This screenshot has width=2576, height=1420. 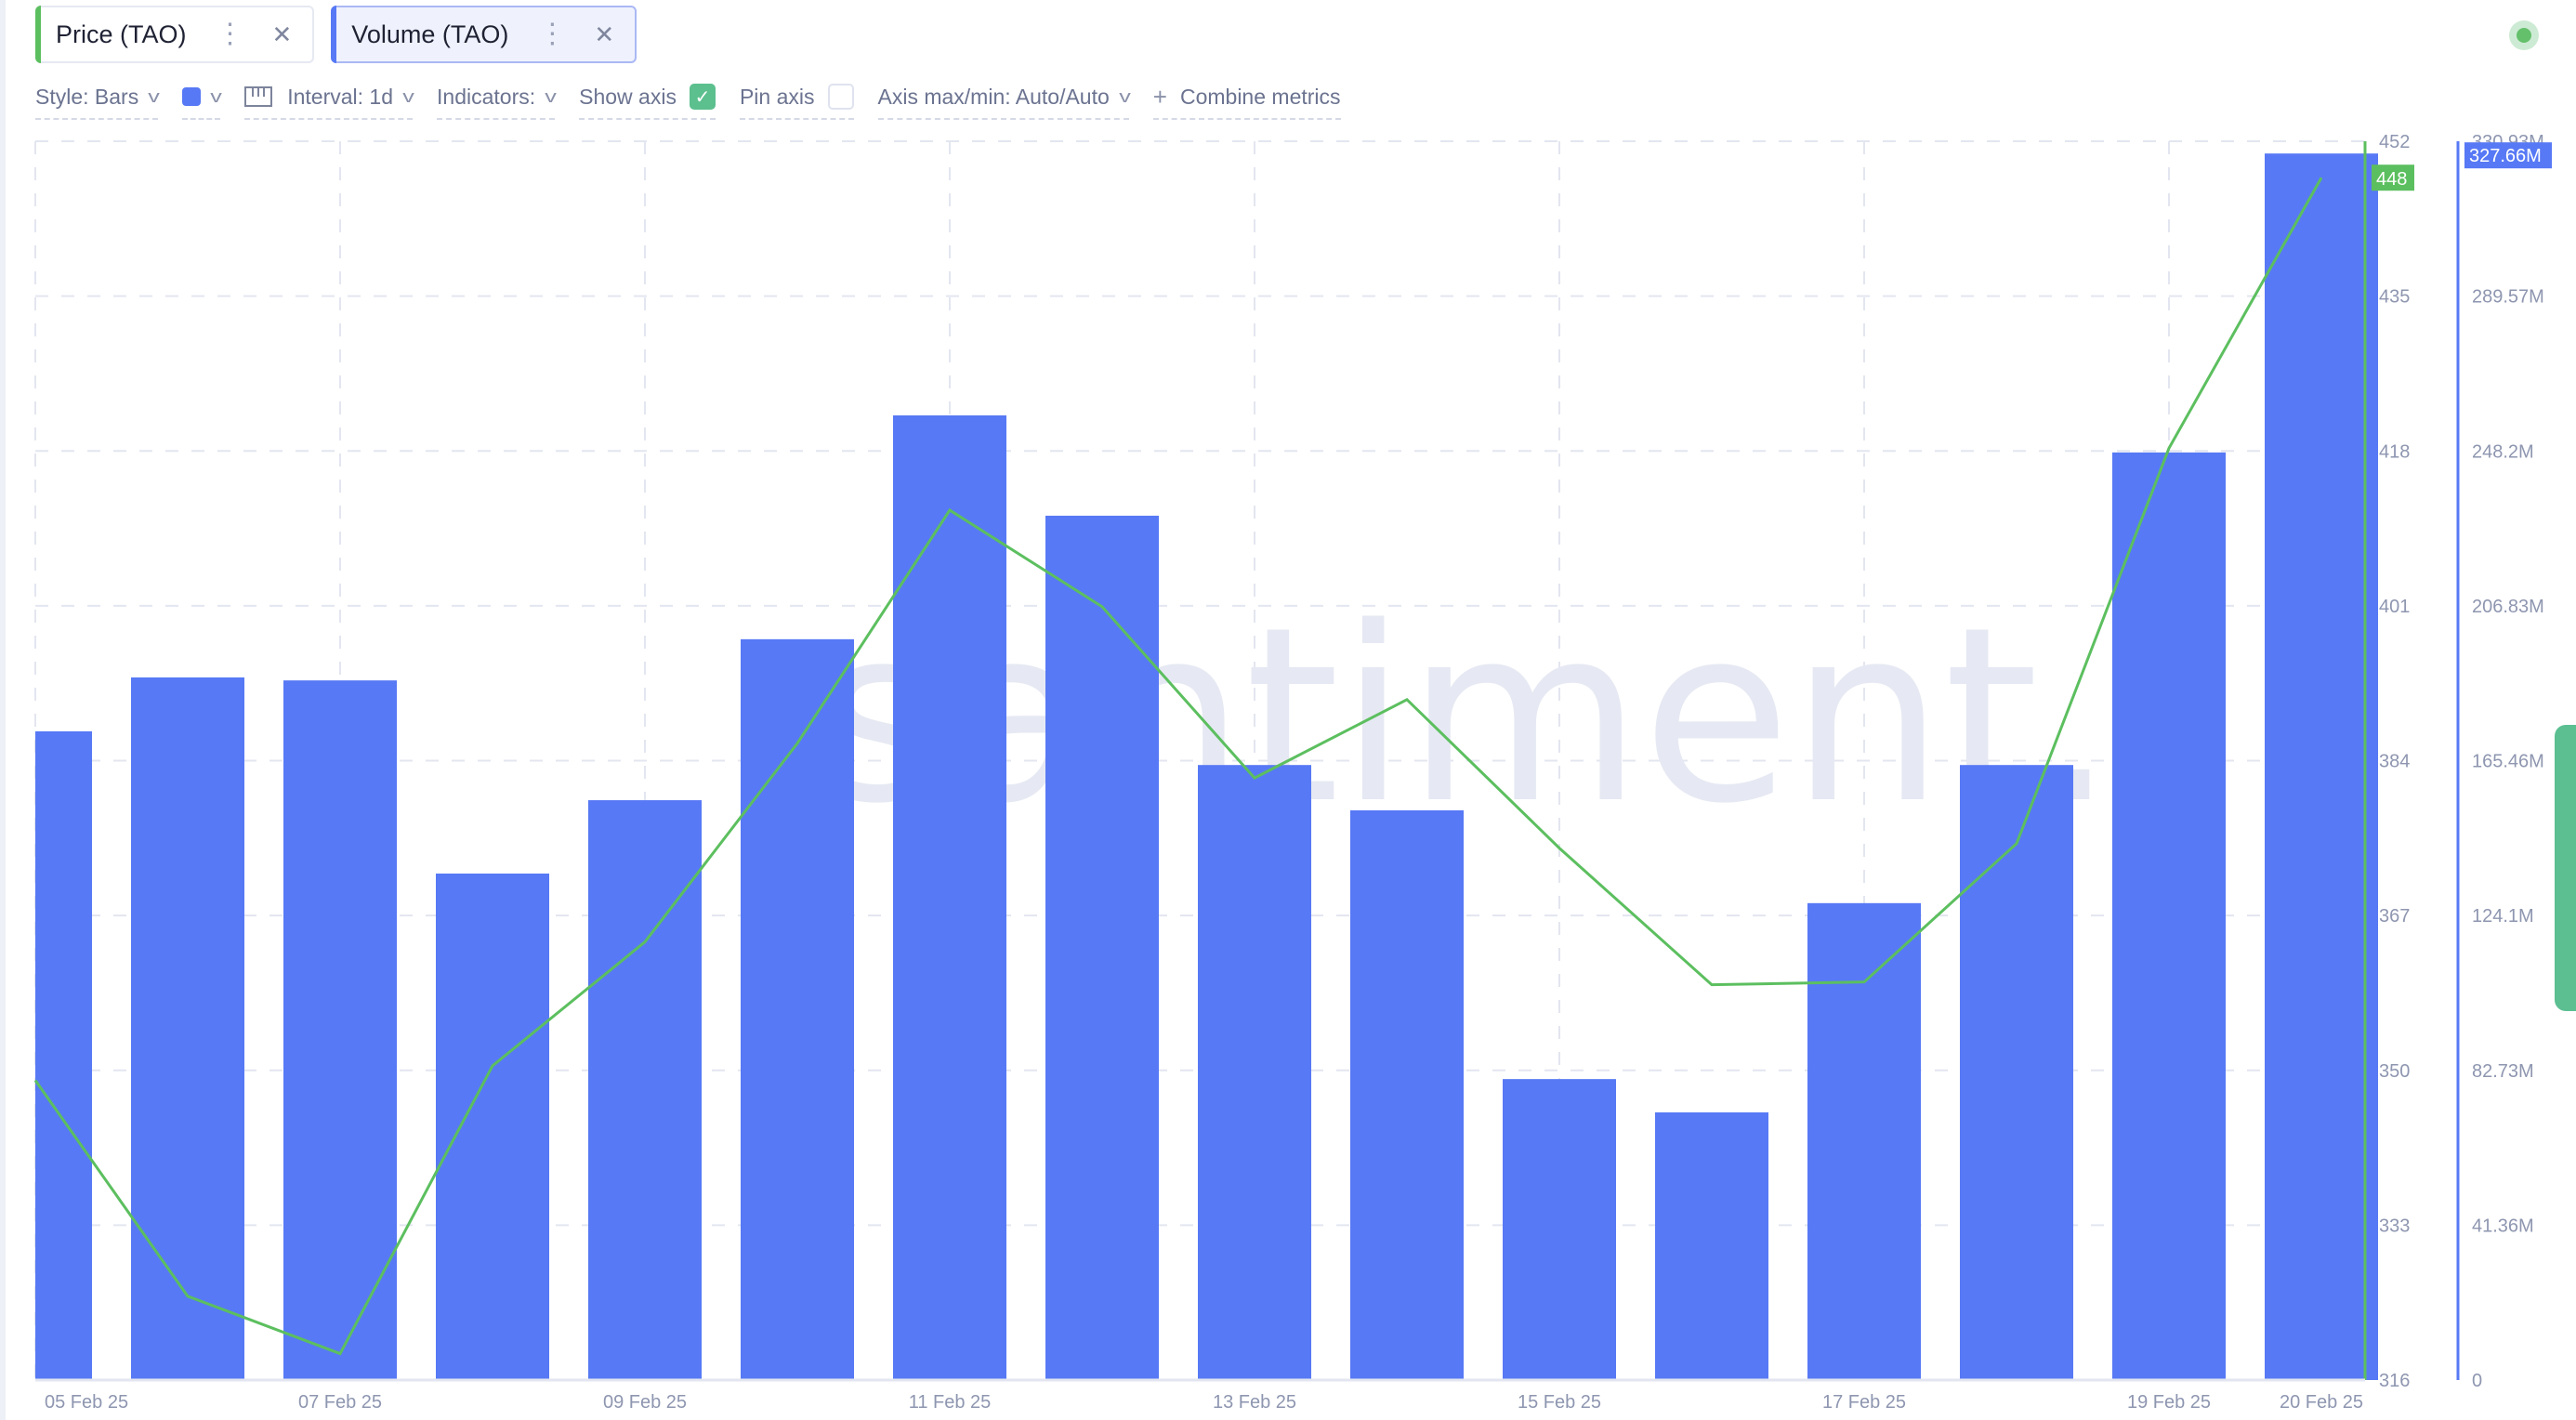 I want to click on price-tick-label: 401, so click(x=2394, y=607).